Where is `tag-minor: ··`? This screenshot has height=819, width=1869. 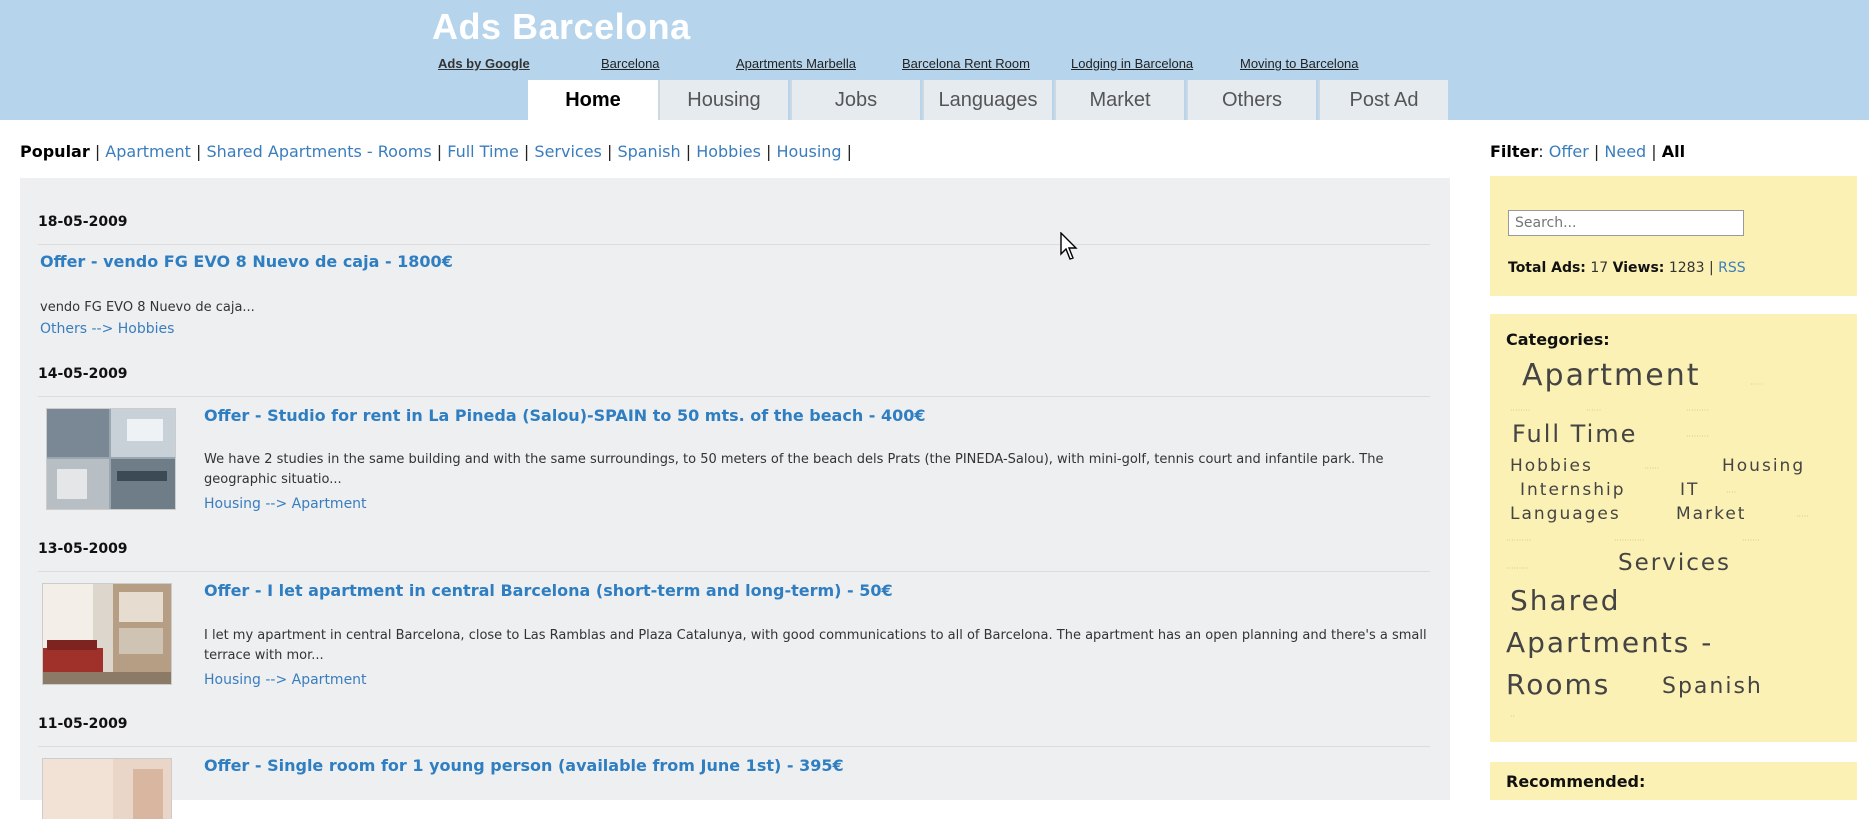
tag-minor: ·· is located at coordinates (1512, 716).